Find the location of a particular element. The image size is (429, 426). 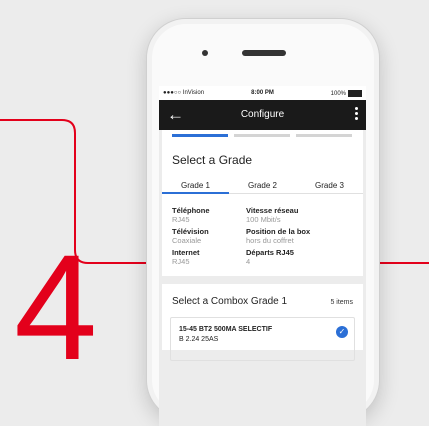

battery-label: 100% is located at coordinates (338, 93).